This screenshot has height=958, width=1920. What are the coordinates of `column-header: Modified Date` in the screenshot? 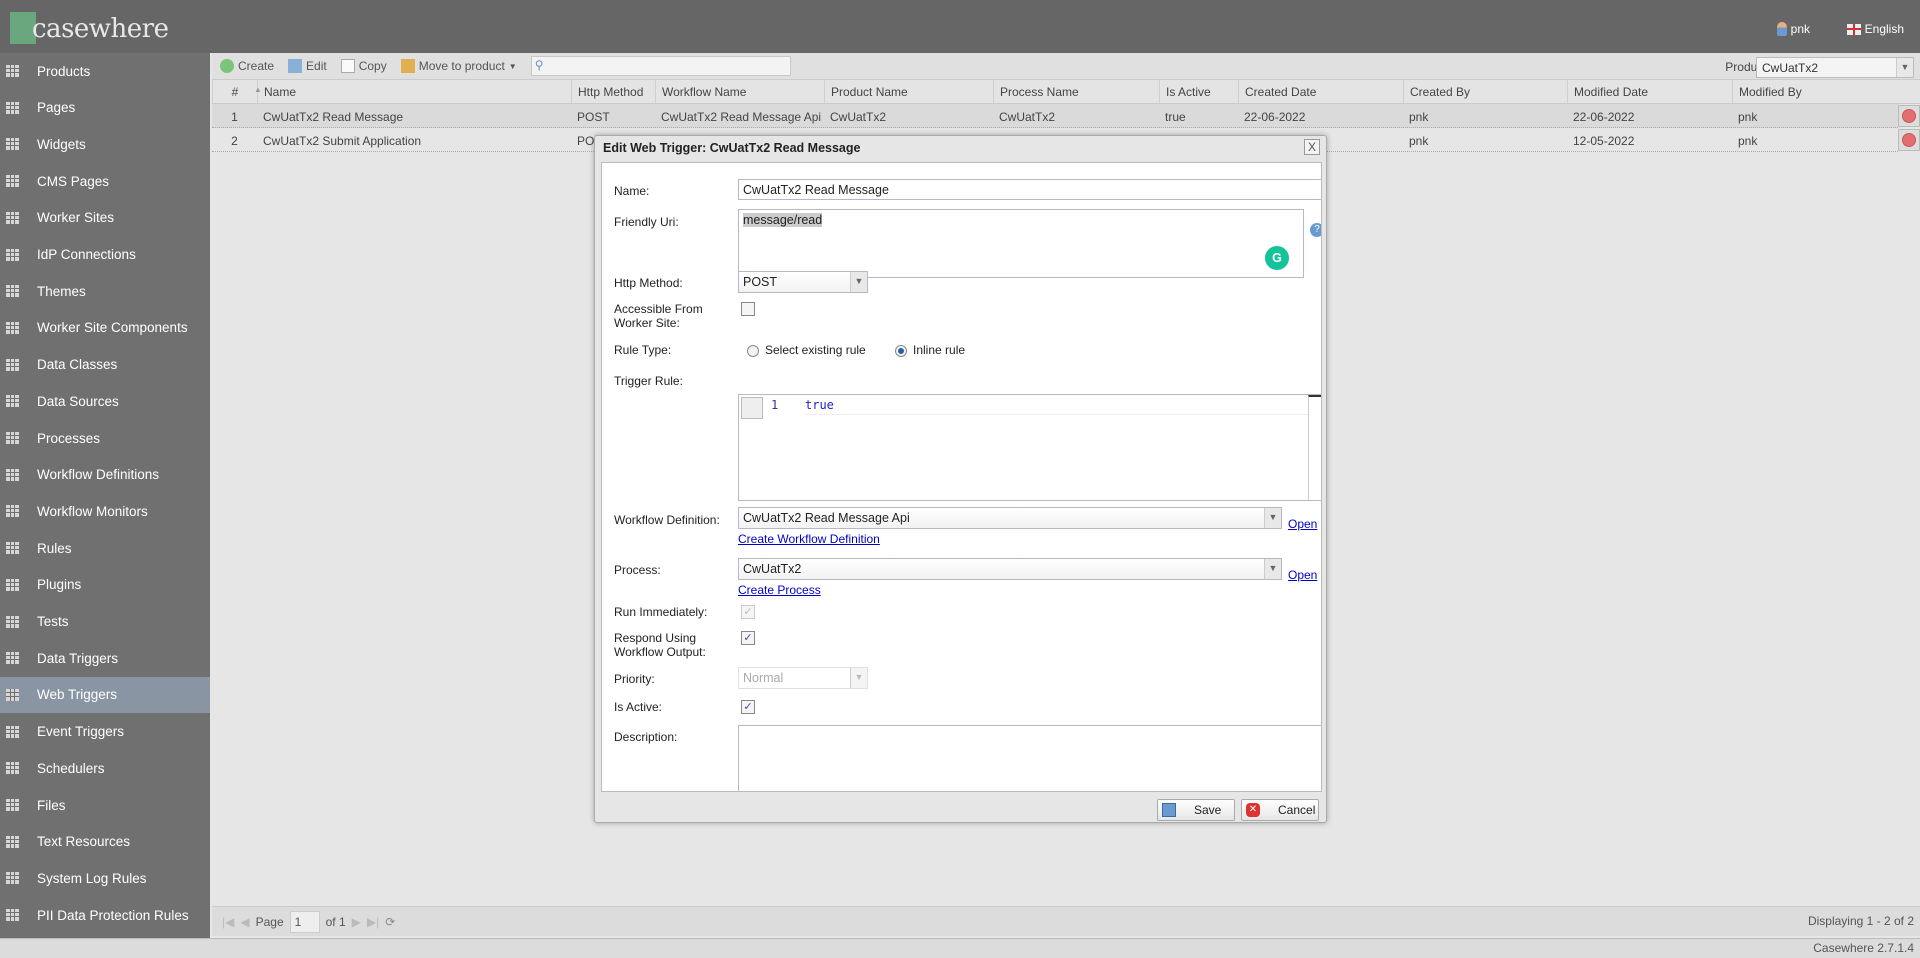 It's located at (1649, 91).